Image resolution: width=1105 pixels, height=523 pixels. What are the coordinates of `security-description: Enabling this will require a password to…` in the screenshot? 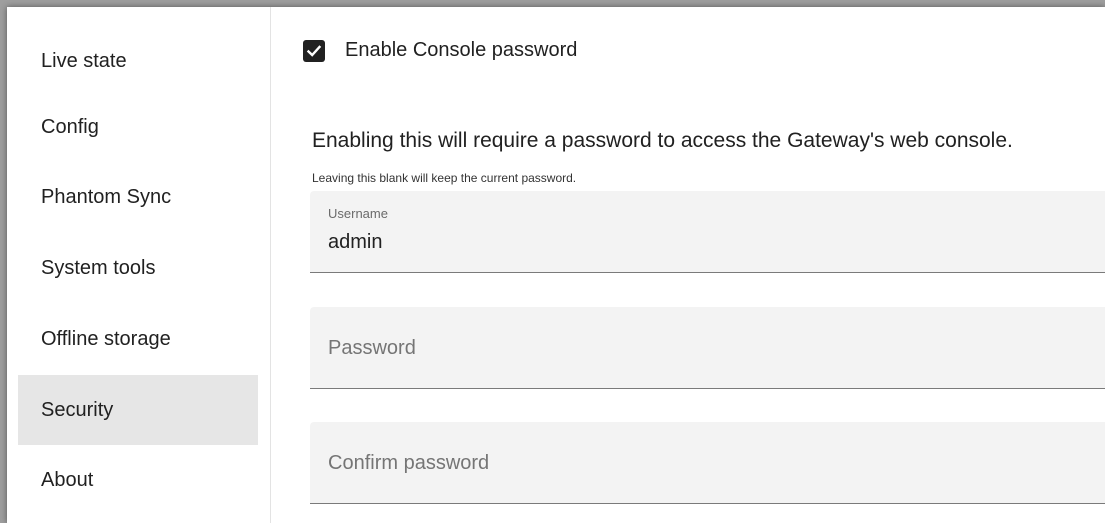 It's located at (662, 140).